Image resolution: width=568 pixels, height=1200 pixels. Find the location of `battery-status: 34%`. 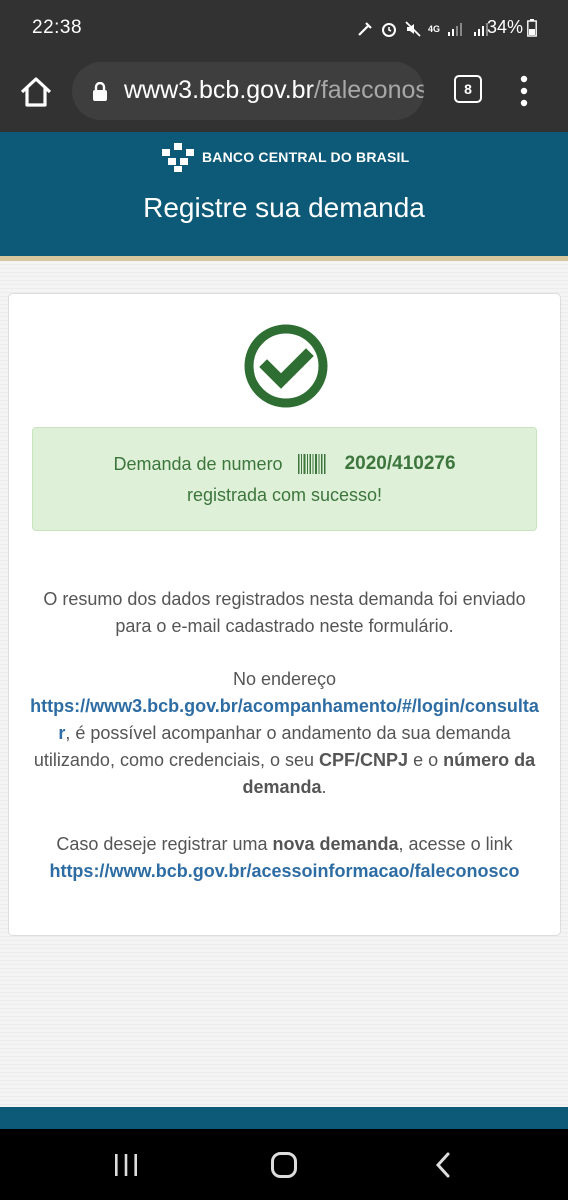

battery-status: 34% is located at coordinates (512, 27).